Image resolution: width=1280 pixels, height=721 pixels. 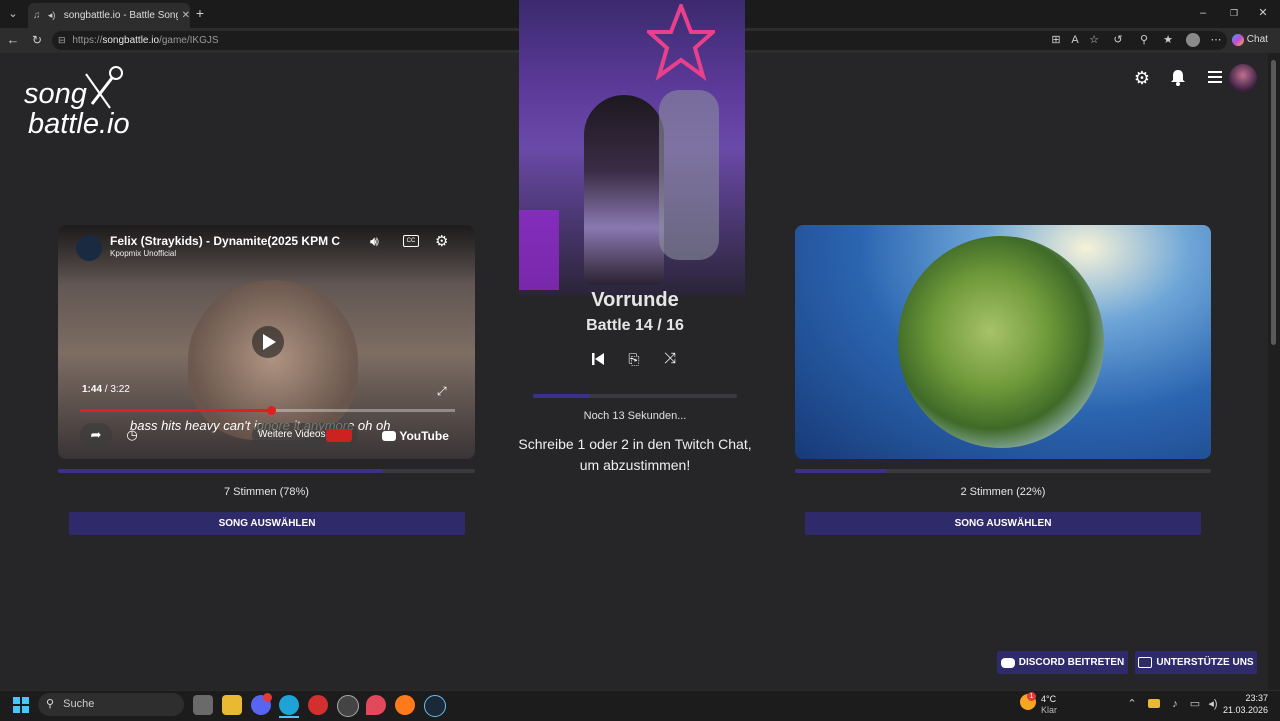 I want to click on translate-icon: A, so click(x=1075, y=40).